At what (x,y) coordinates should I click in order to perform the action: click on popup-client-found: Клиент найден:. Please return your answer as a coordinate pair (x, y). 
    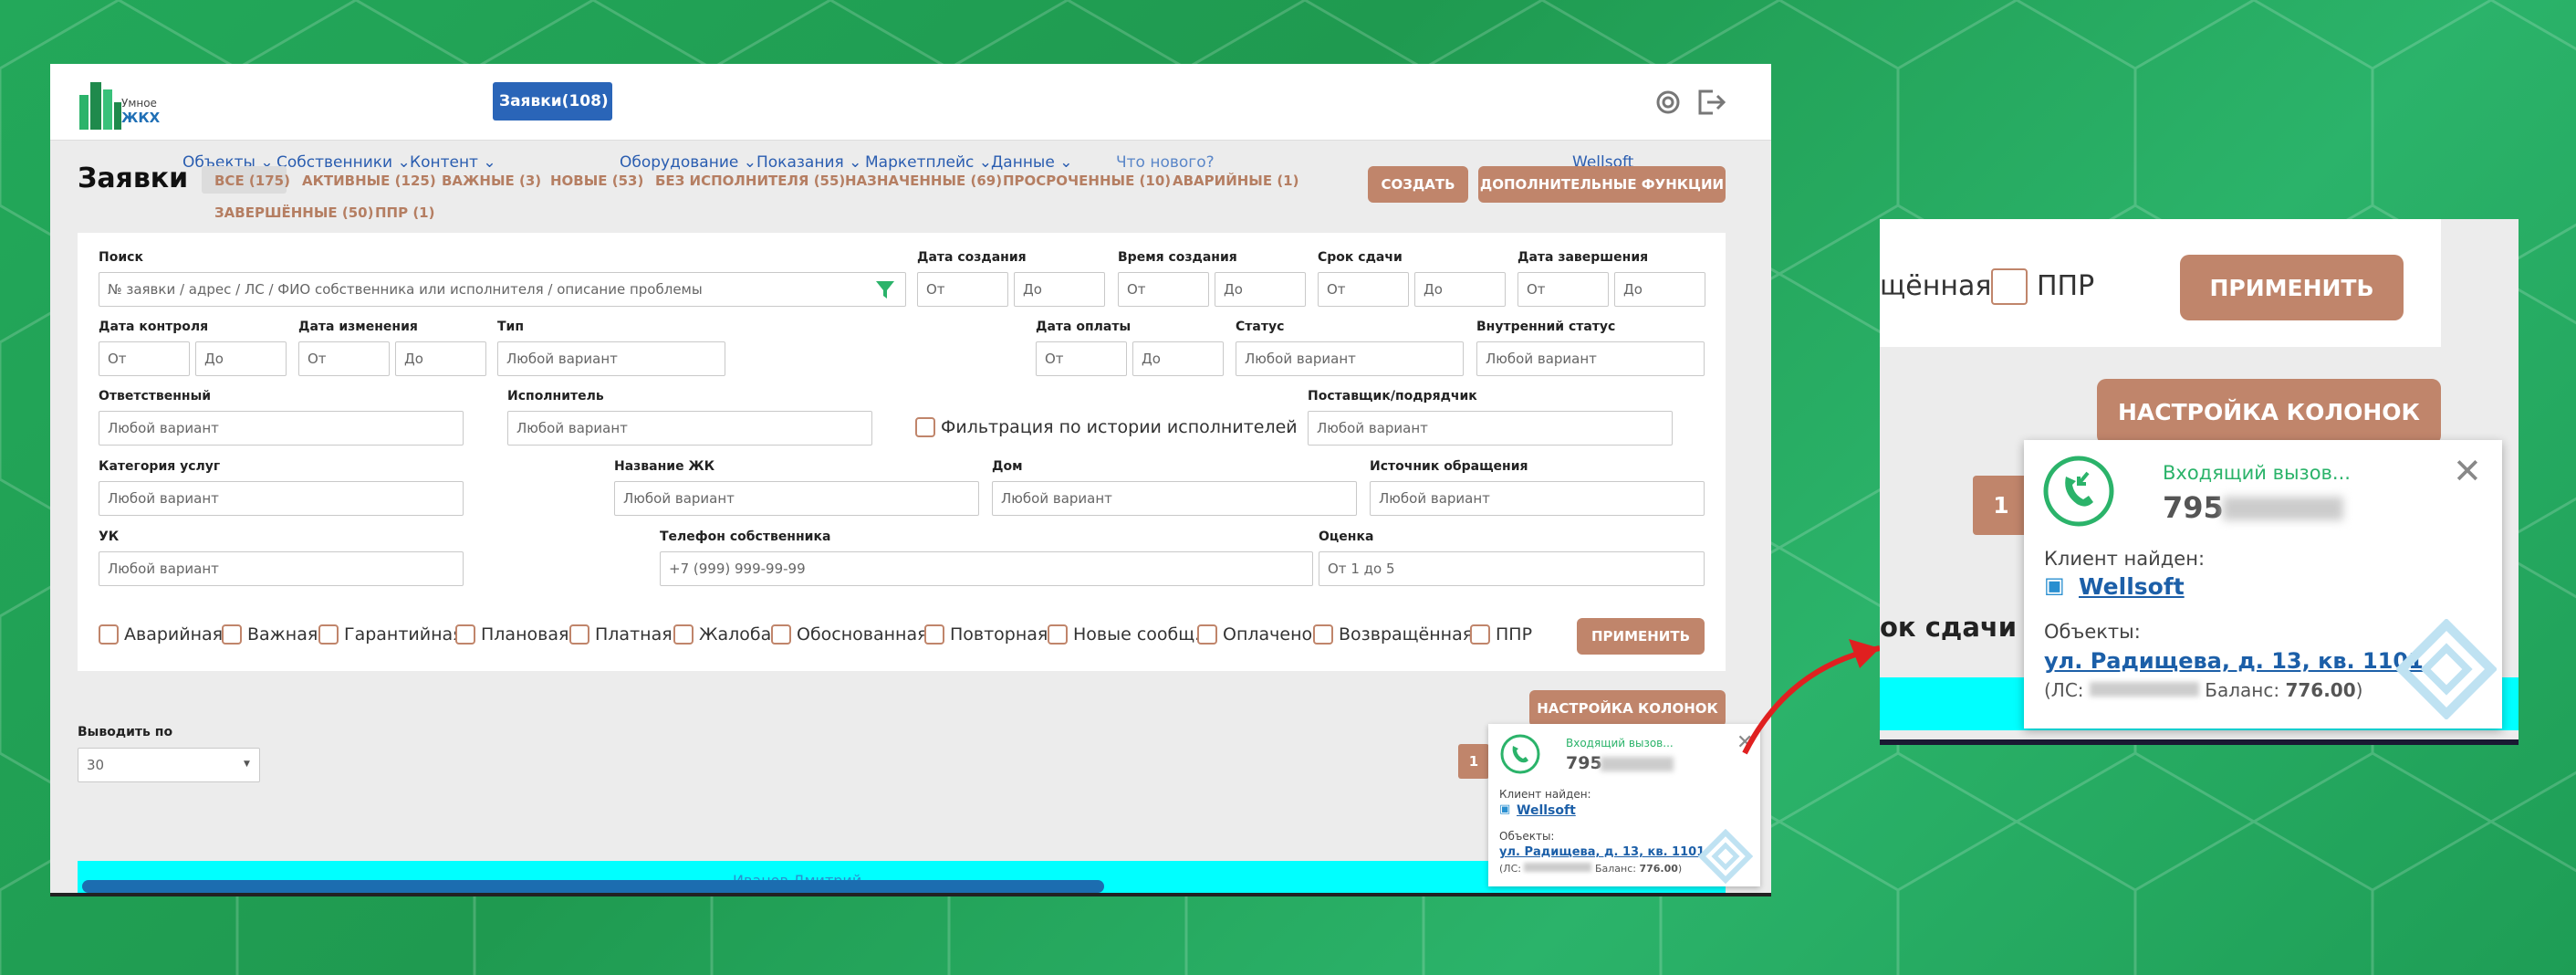
    Looking at the image, I should click on (2125, 559).